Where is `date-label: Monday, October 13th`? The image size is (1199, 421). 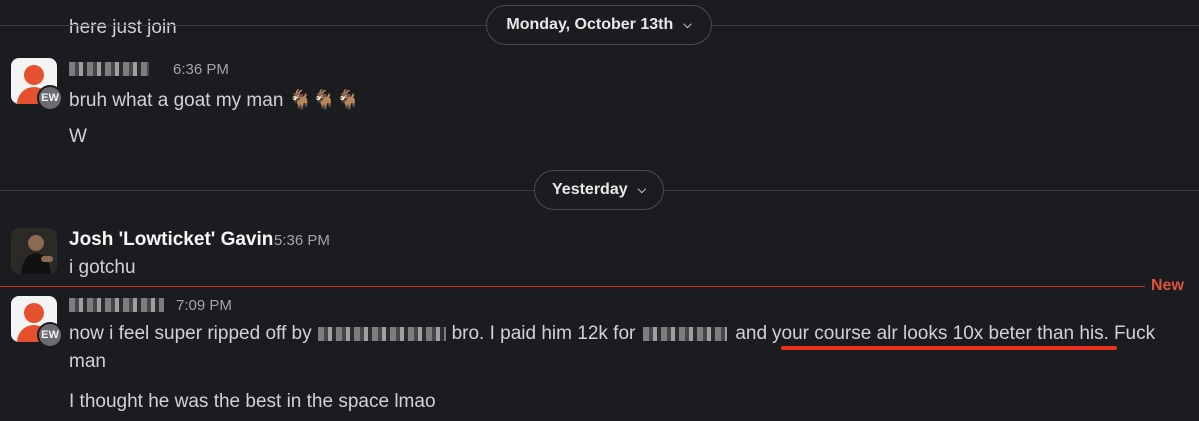 date-label: Monday, October 13th is located at coordinates (590, 24).